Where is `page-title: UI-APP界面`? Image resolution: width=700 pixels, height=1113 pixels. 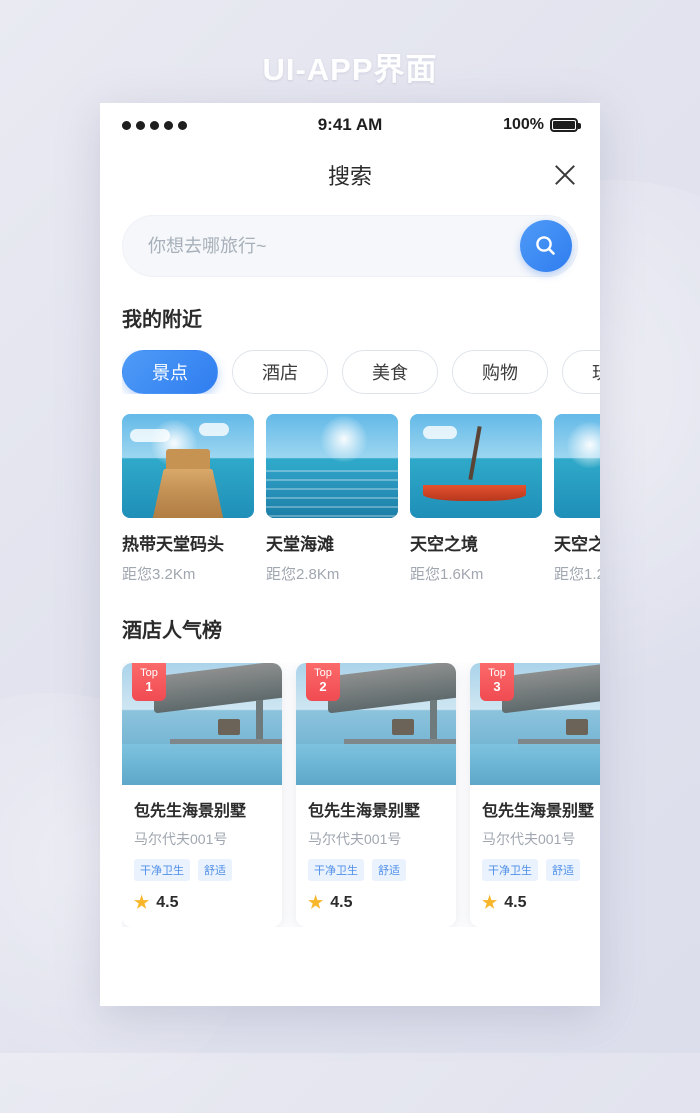
page-title: UI-APP界面 is located at coordinates (350, 69).